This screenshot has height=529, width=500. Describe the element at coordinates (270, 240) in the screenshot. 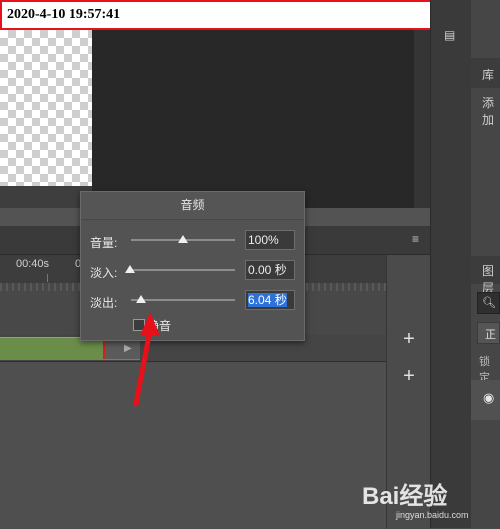

I see `volume-input: 100%` at that location.